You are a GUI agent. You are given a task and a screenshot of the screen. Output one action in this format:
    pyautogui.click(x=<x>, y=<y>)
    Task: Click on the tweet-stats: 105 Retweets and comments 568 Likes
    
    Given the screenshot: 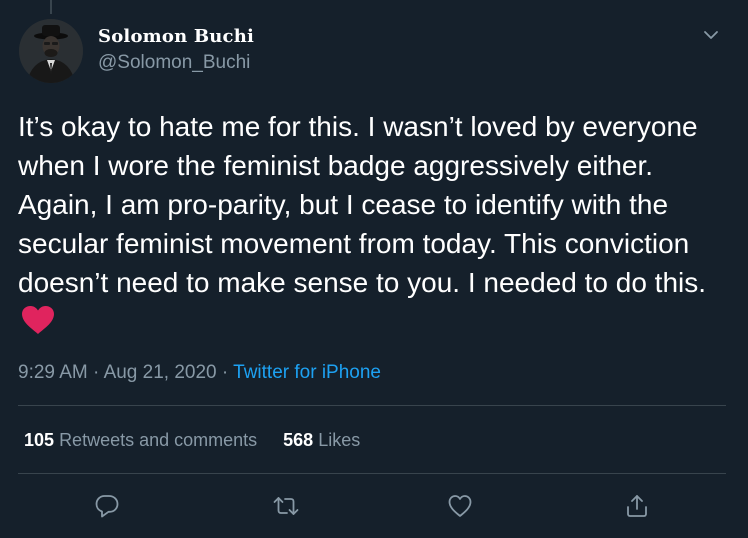 What is the action you would take?
    pyautogui.click(x=192, y=440)
    